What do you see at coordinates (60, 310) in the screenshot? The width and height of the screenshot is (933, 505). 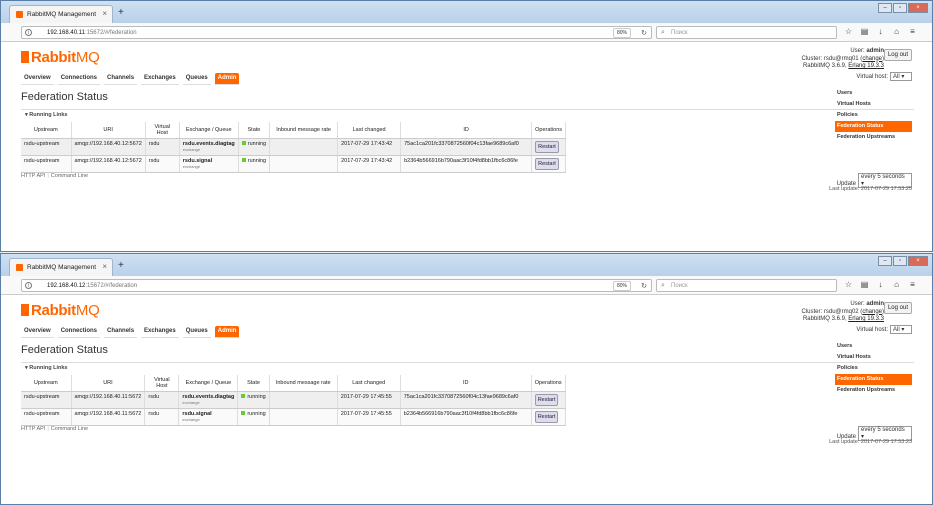 I see `rabbitmq-logo: RabbitMQ` at bounding box center [60, 310].